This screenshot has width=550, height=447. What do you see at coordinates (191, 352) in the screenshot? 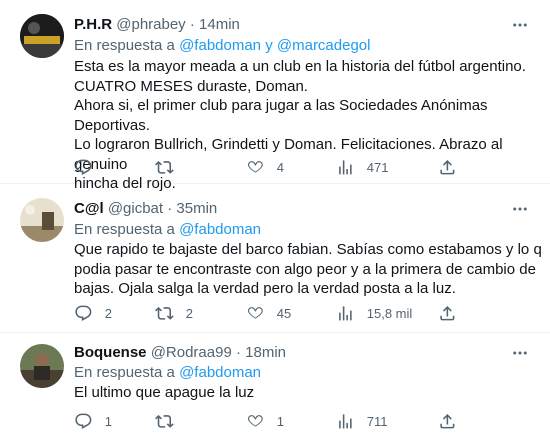
I see `user-handle: @Rodraa99` at bounding box center [191, 352].